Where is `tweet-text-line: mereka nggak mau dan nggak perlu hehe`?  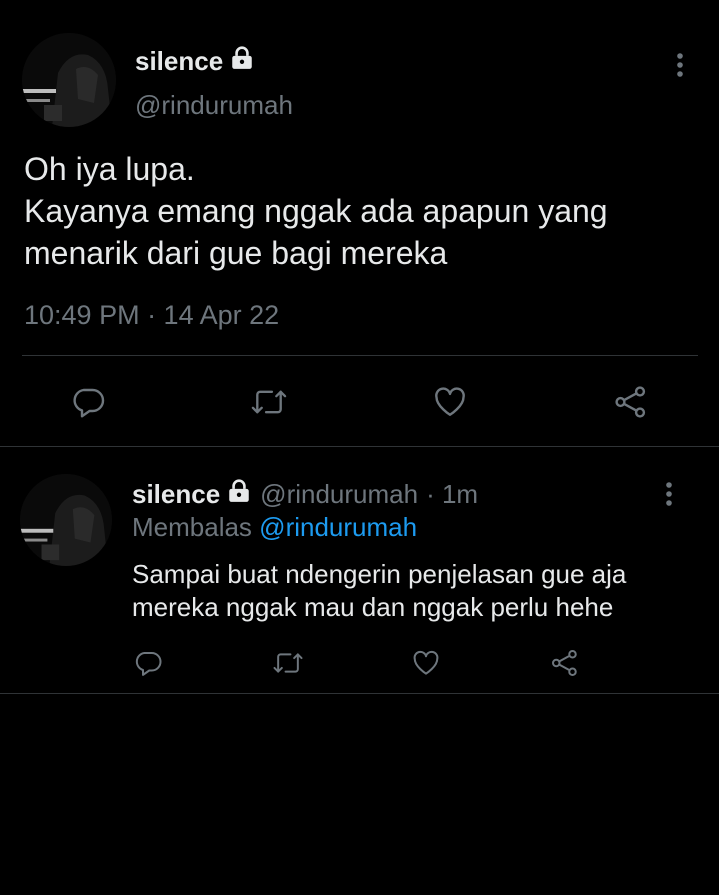 tweet-text-line: mereka nggak mau dan nggak perlu hehe is located at coordinates (373, 607).